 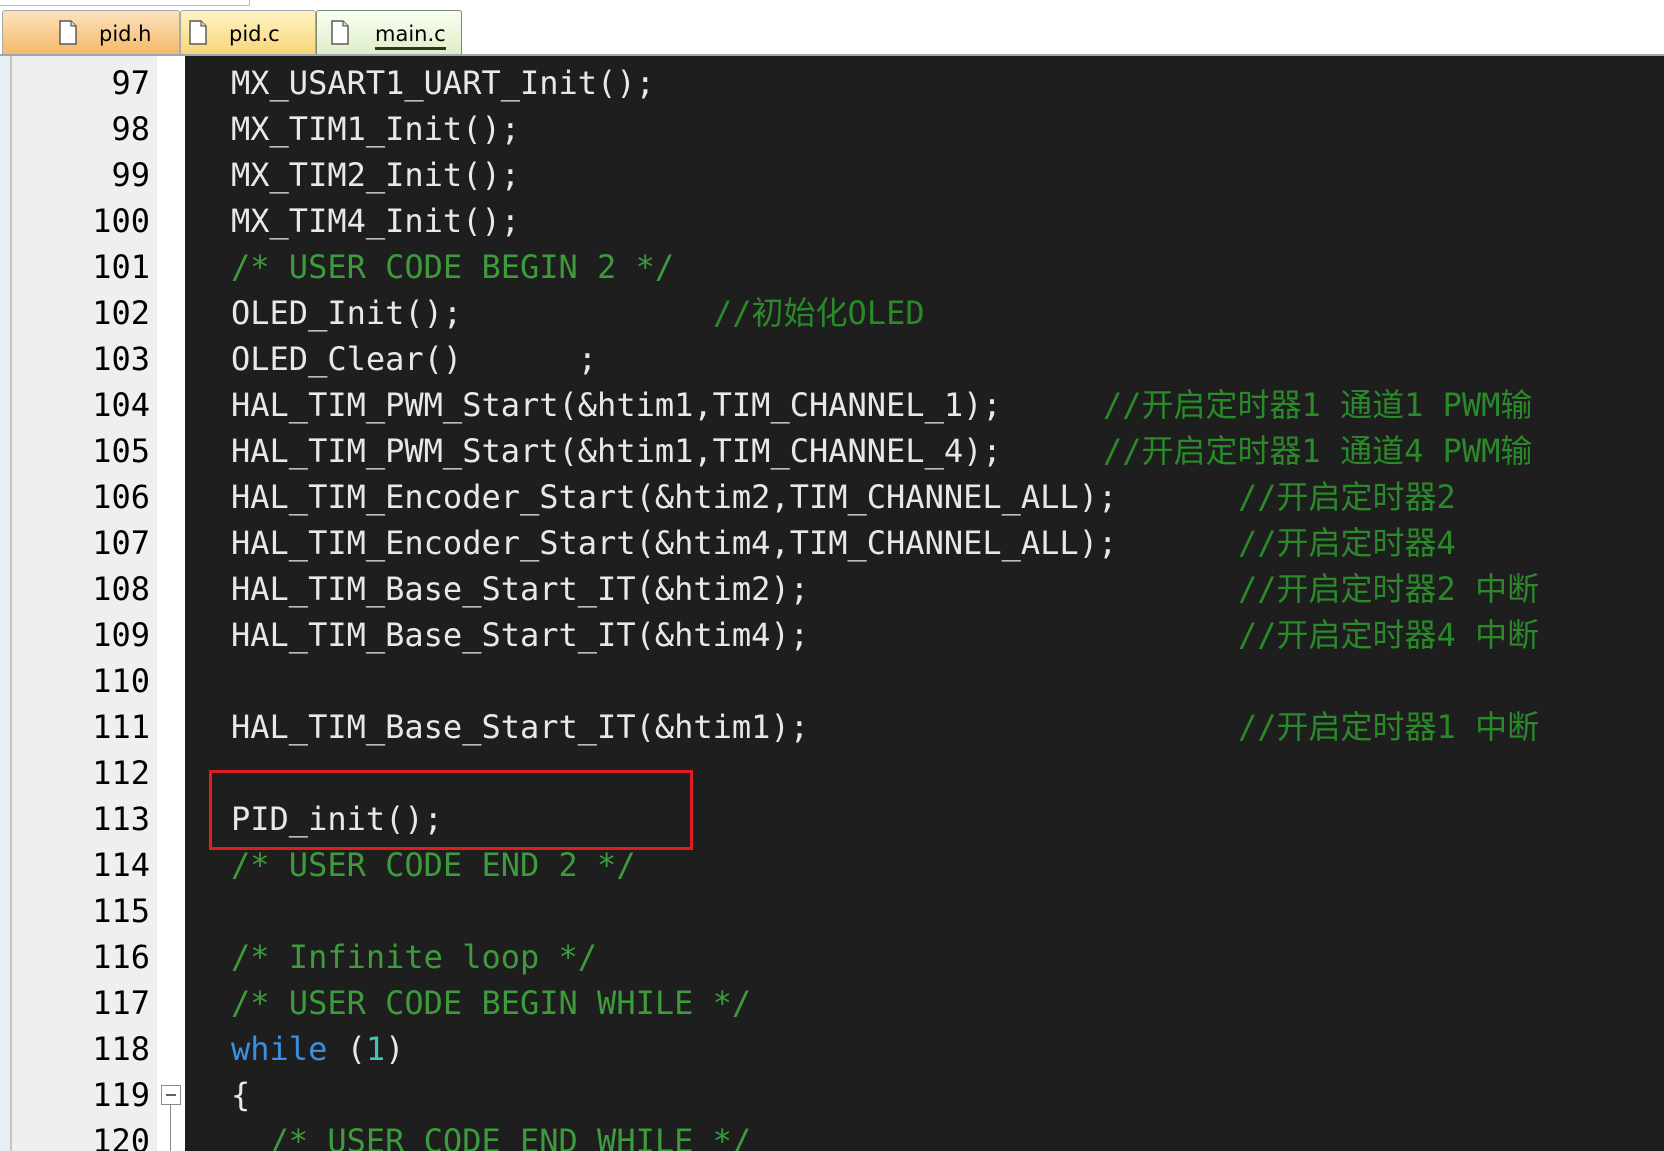 I want to click on line-number: 107, so click(x=121, y=543).